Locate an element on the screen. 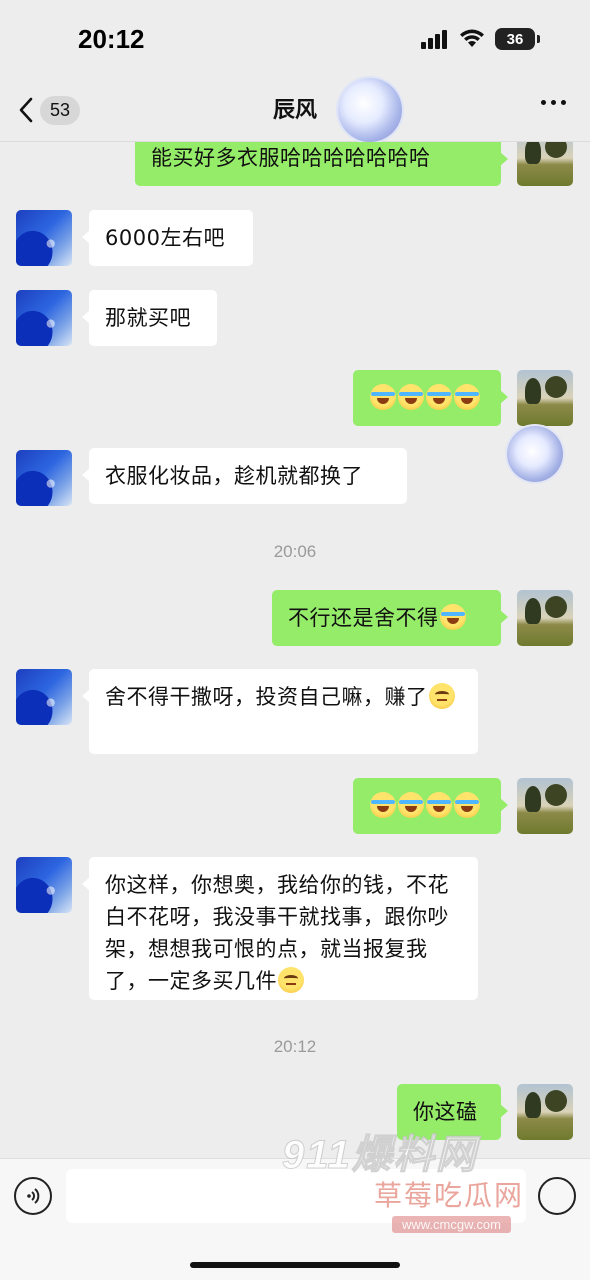  message-bubble-outgoing: 能买好多衣服哈哈哈哈哈哈哈 is located at coordinates (321, 164).